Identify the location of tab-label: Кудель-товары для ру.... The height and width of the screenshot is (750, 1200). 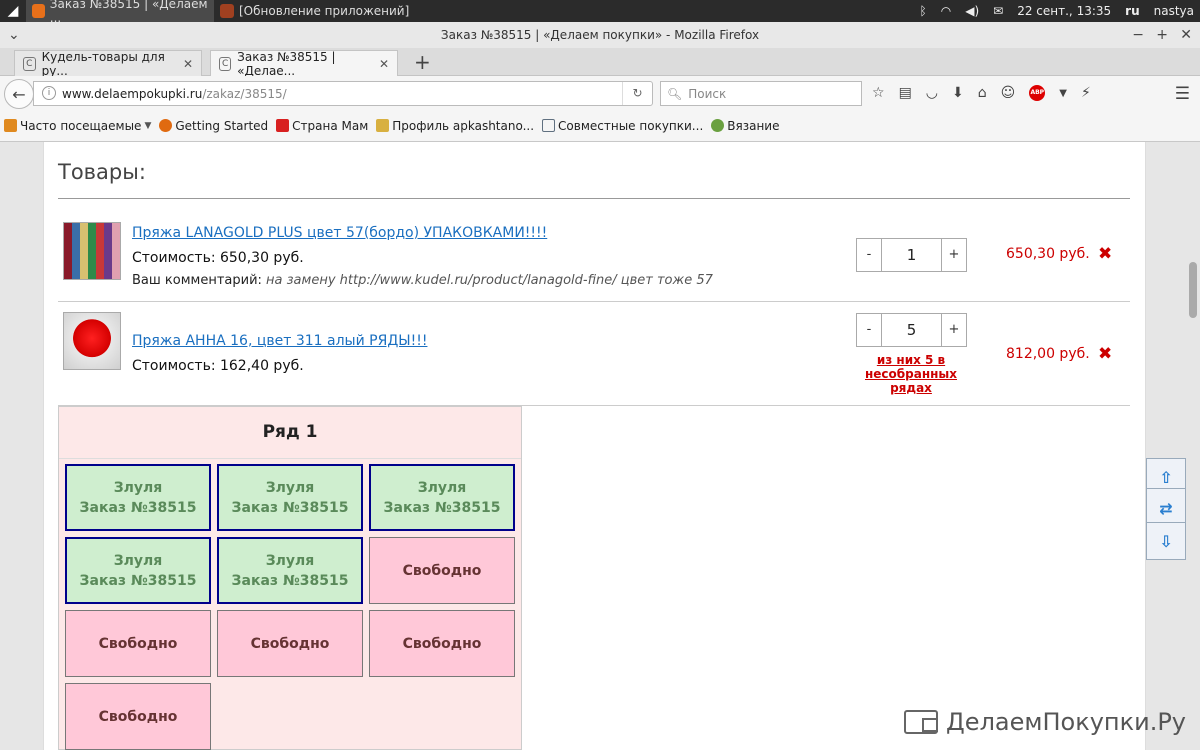
(103, 63).